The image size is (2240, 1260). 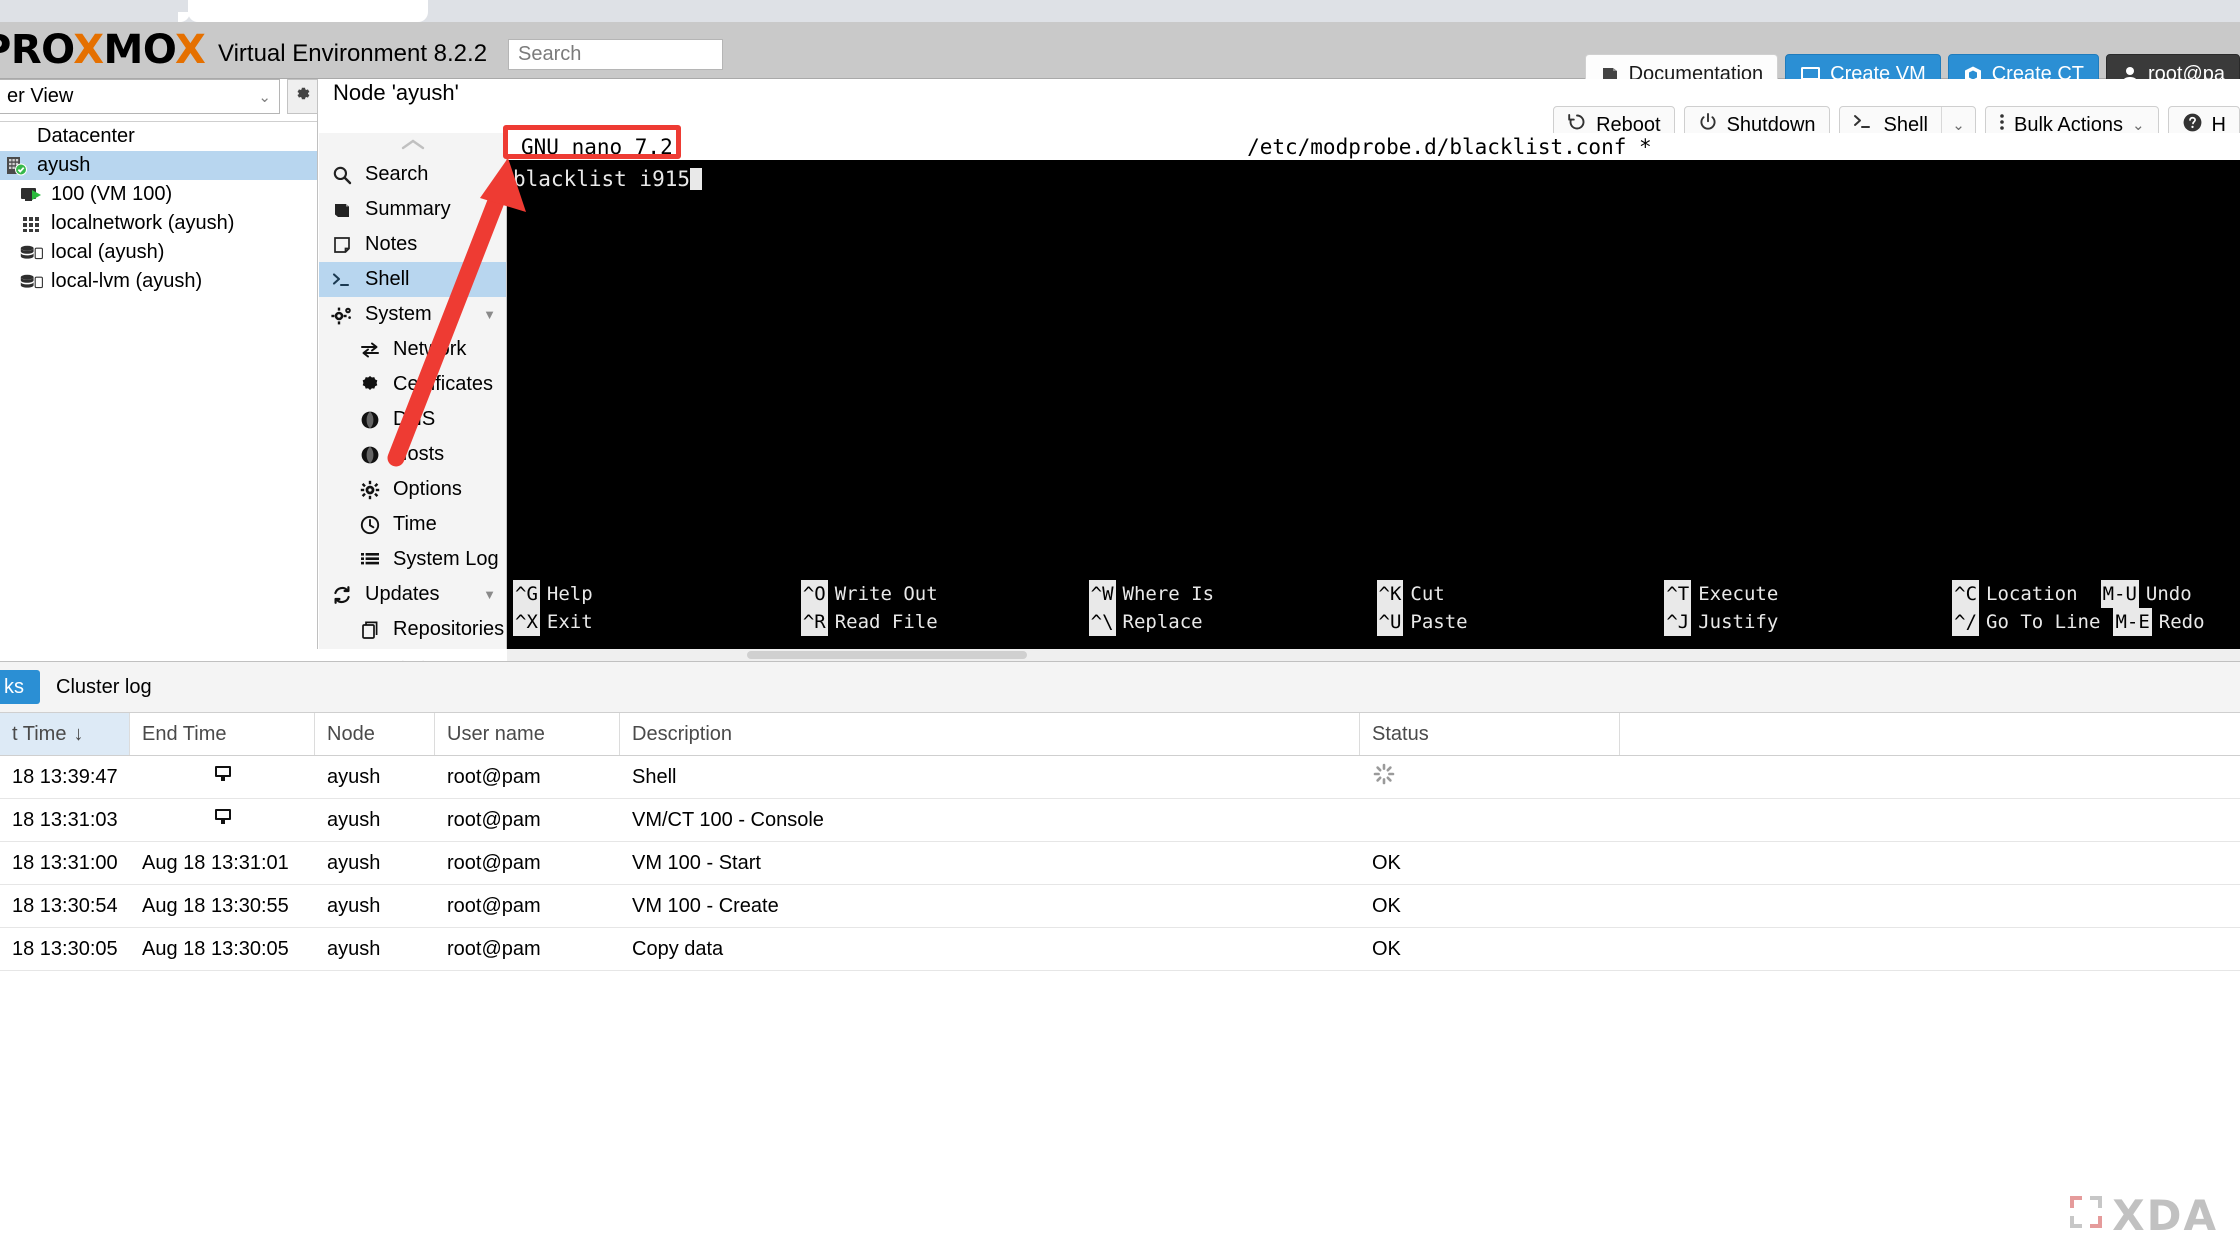 I want to click on shortcut-execute: ^T Execute, so click(x=1808, y=594).